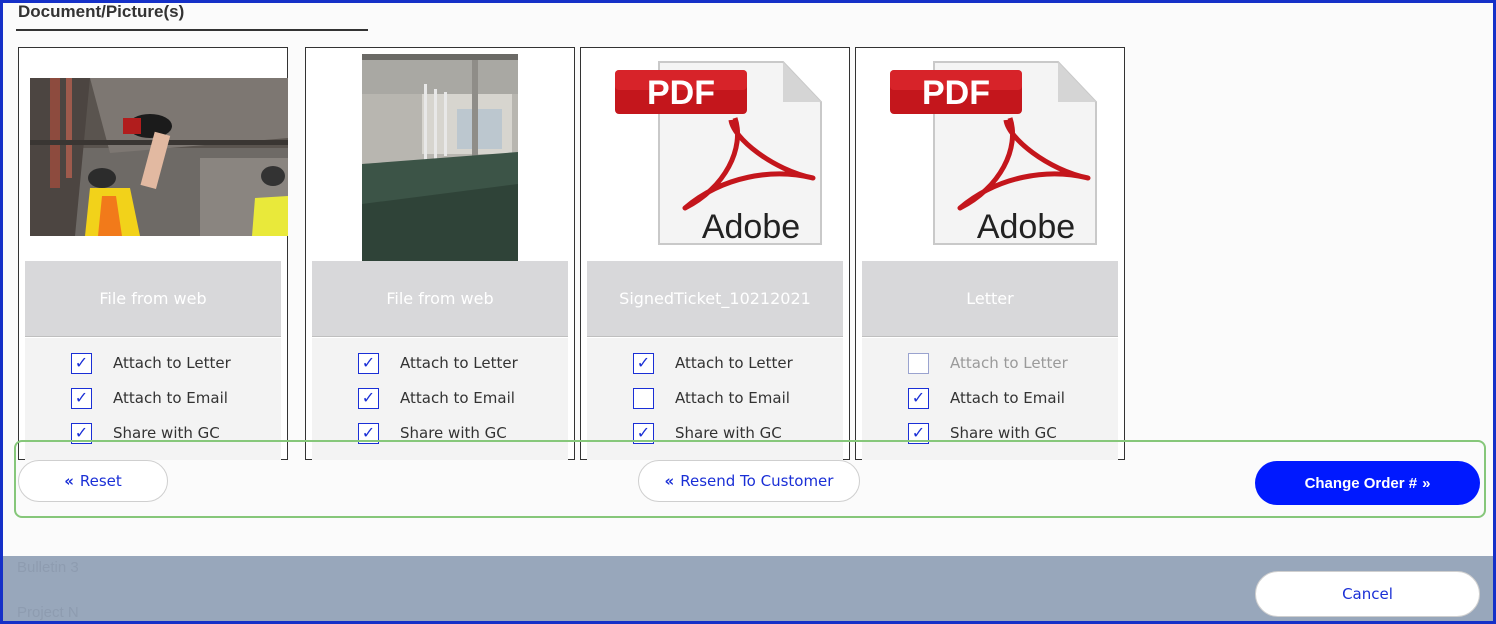  I want to click on attachment-caption: SignedTicket_10212021, so click(715, 299).